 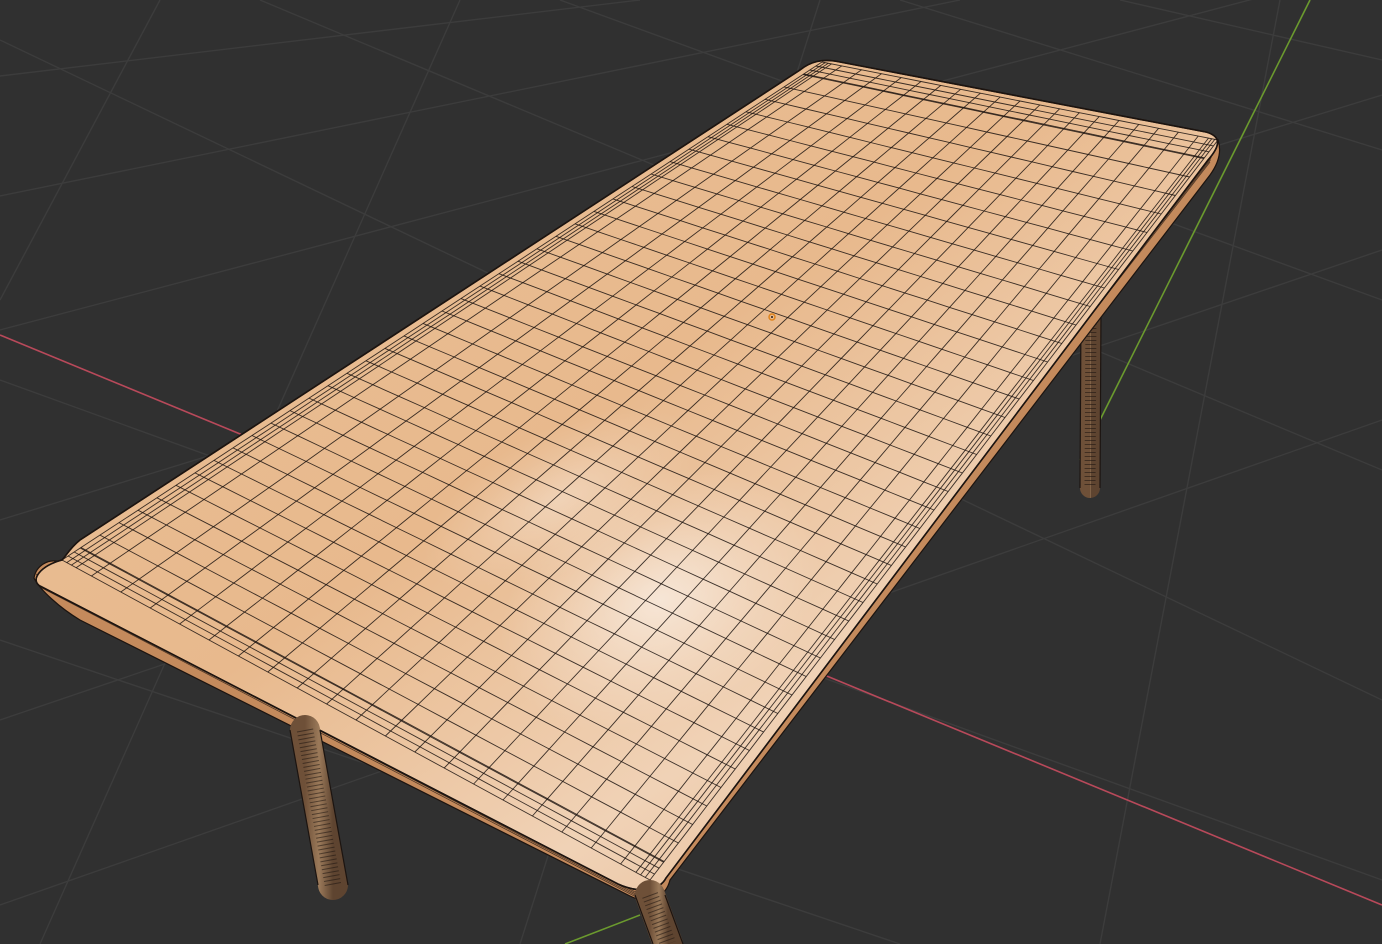 I want to click on leg-front-left-body, so click(x=319, y=807).